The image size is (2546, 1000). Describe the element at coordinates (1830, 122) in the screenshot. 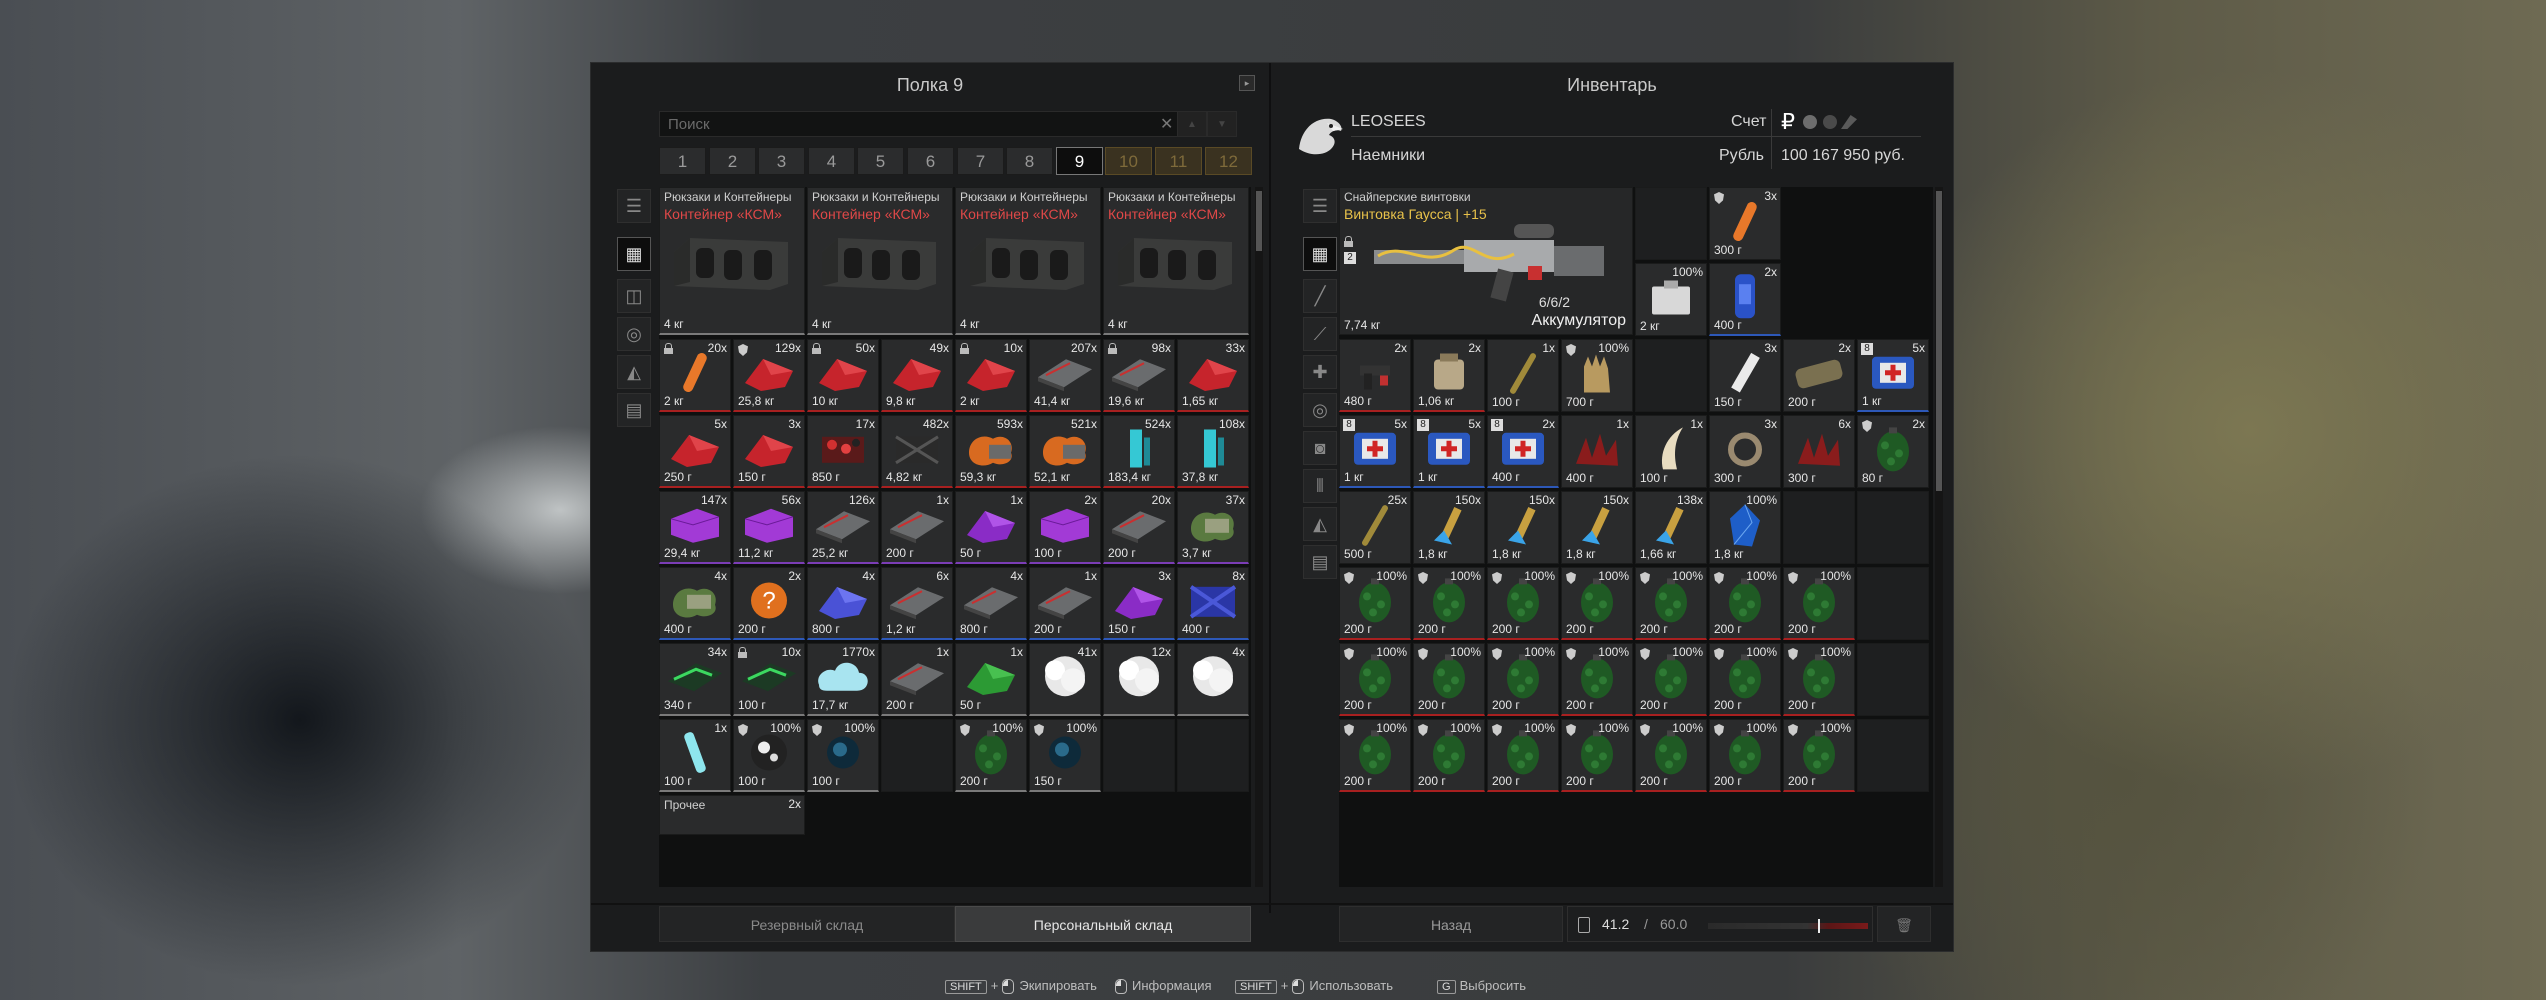

I see `token-icon` at that location.